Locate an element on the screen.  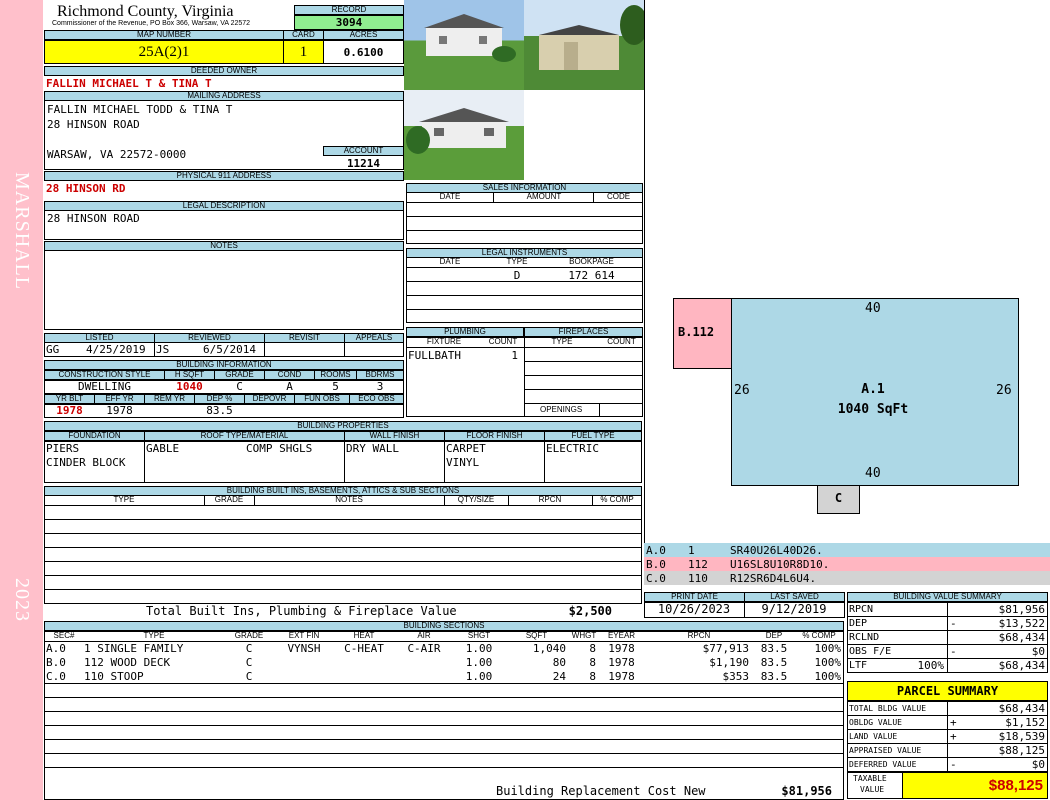
mailing-line1: FALLIN MICHAEL TODD & TINA T is located at coordinates (140, 109).